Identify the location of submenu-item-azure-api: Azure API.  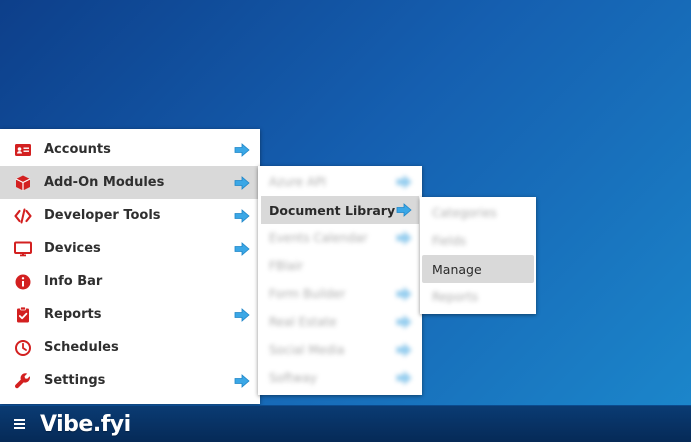
(340, 182).